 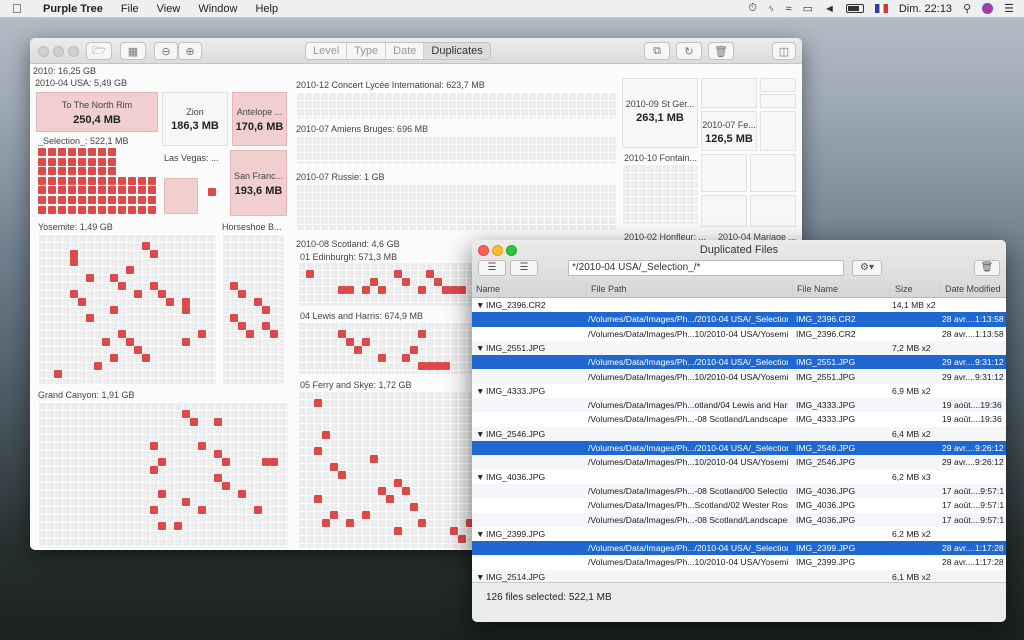 What do you see at coordinates (925, 9) in the screenshot?
I see `clock: Dim. 22:13` at bounding box center [925, 9].